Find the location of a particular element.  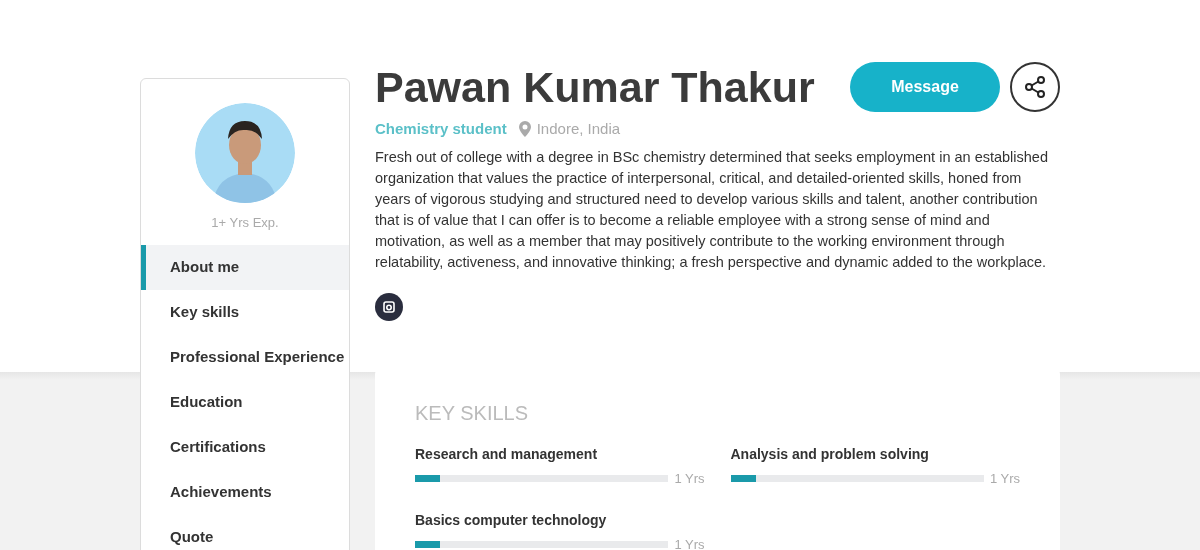

share-icon is located at coordinates (1035, 87).